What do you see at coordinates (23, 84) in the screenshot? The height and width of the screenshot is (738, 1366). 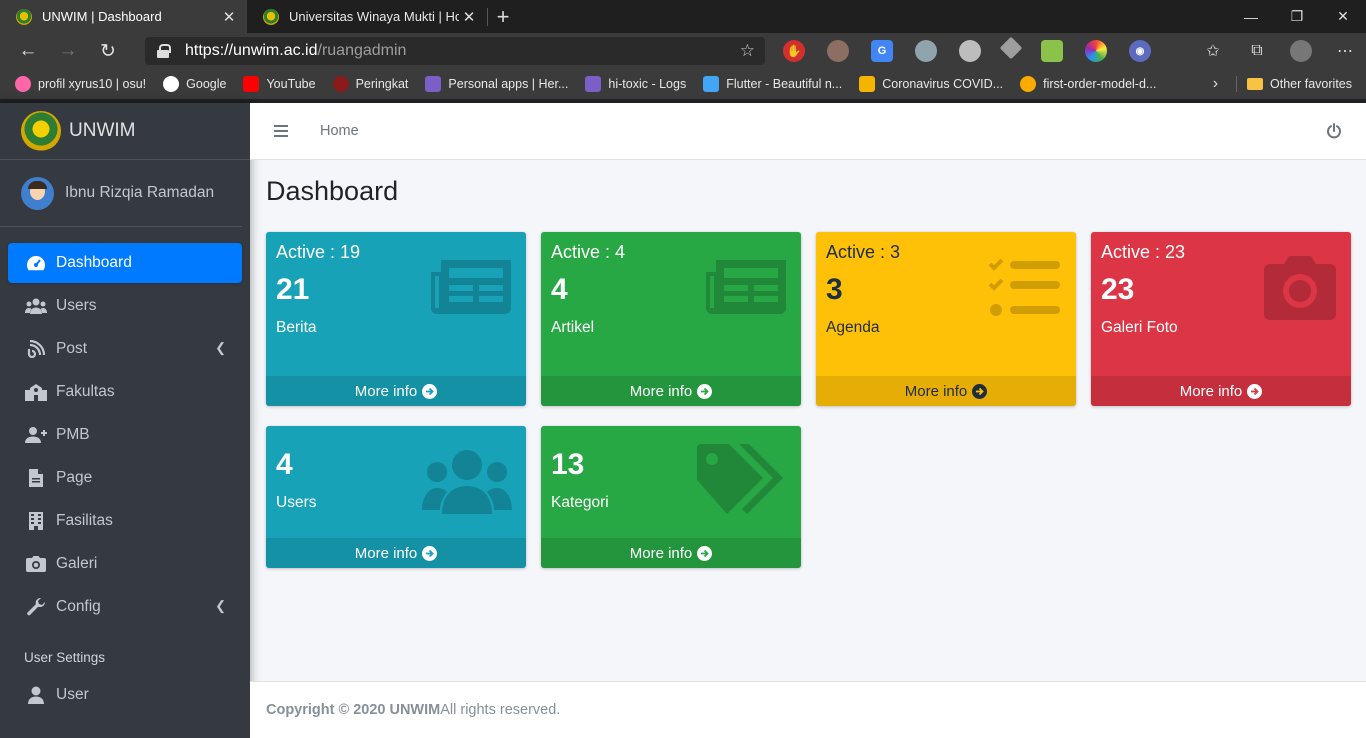 I see `osu-icon` at bounding box center [23, 84].